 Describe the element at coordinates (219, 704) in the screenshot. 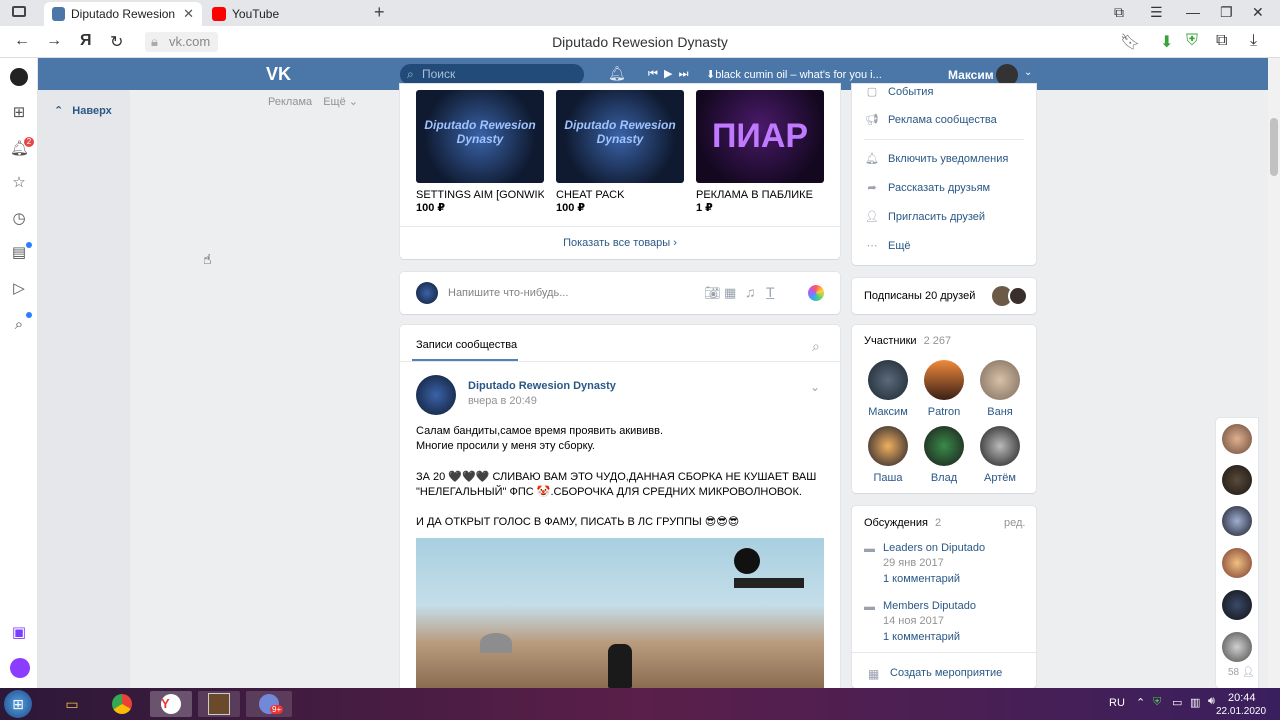

I see `game-icon` at that location.